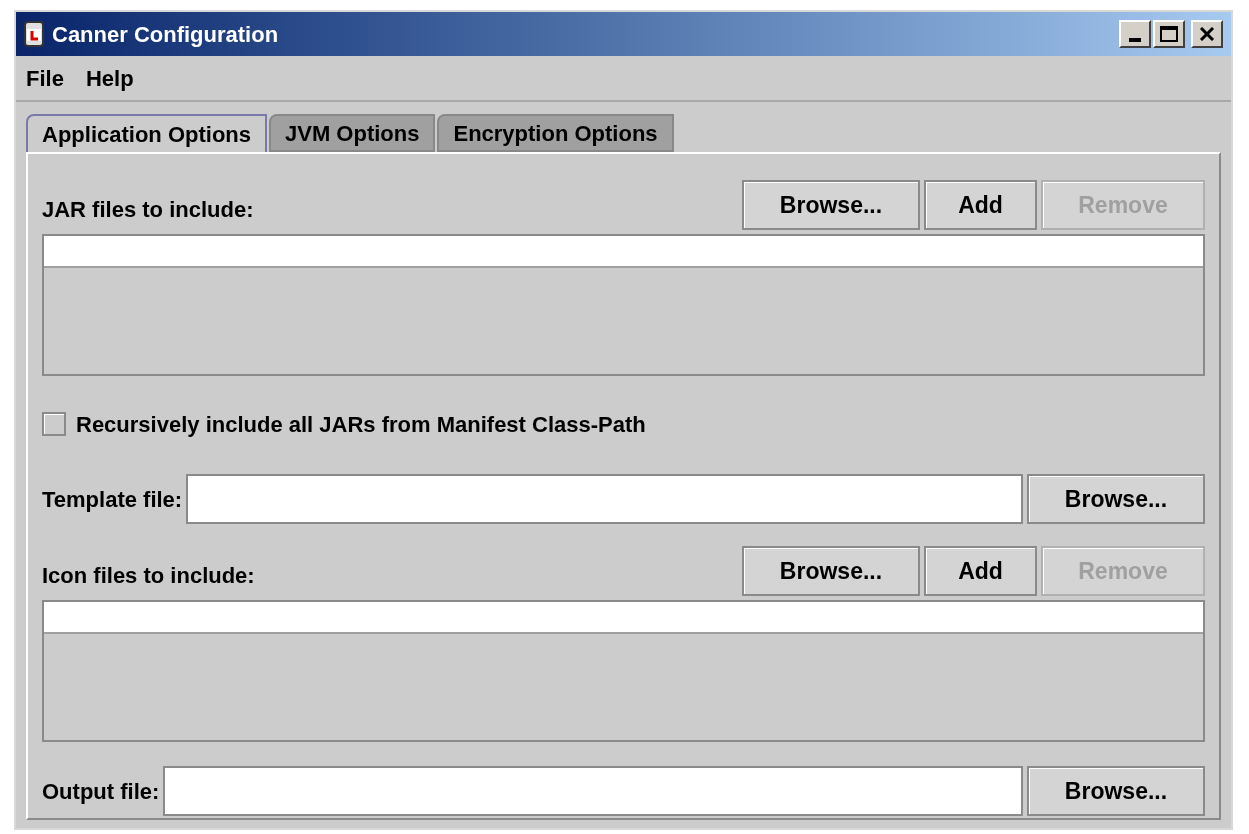 Image resolution: width=1249 pixels, height=834 pixels. I want to click on maximize-button, so click(1169, 34).